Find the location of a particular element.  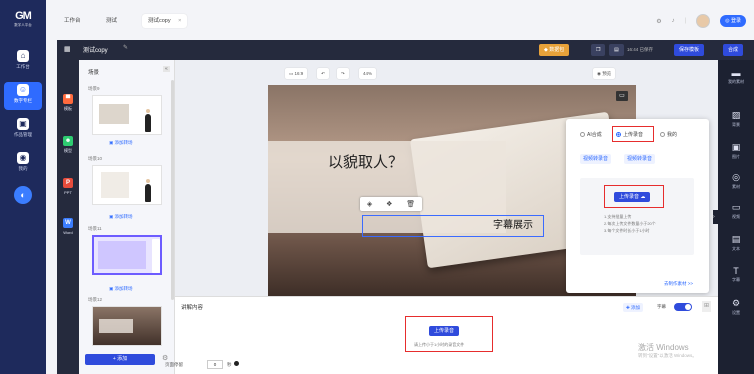

layer-icon: ◈ is located at coordinates (369, 204).